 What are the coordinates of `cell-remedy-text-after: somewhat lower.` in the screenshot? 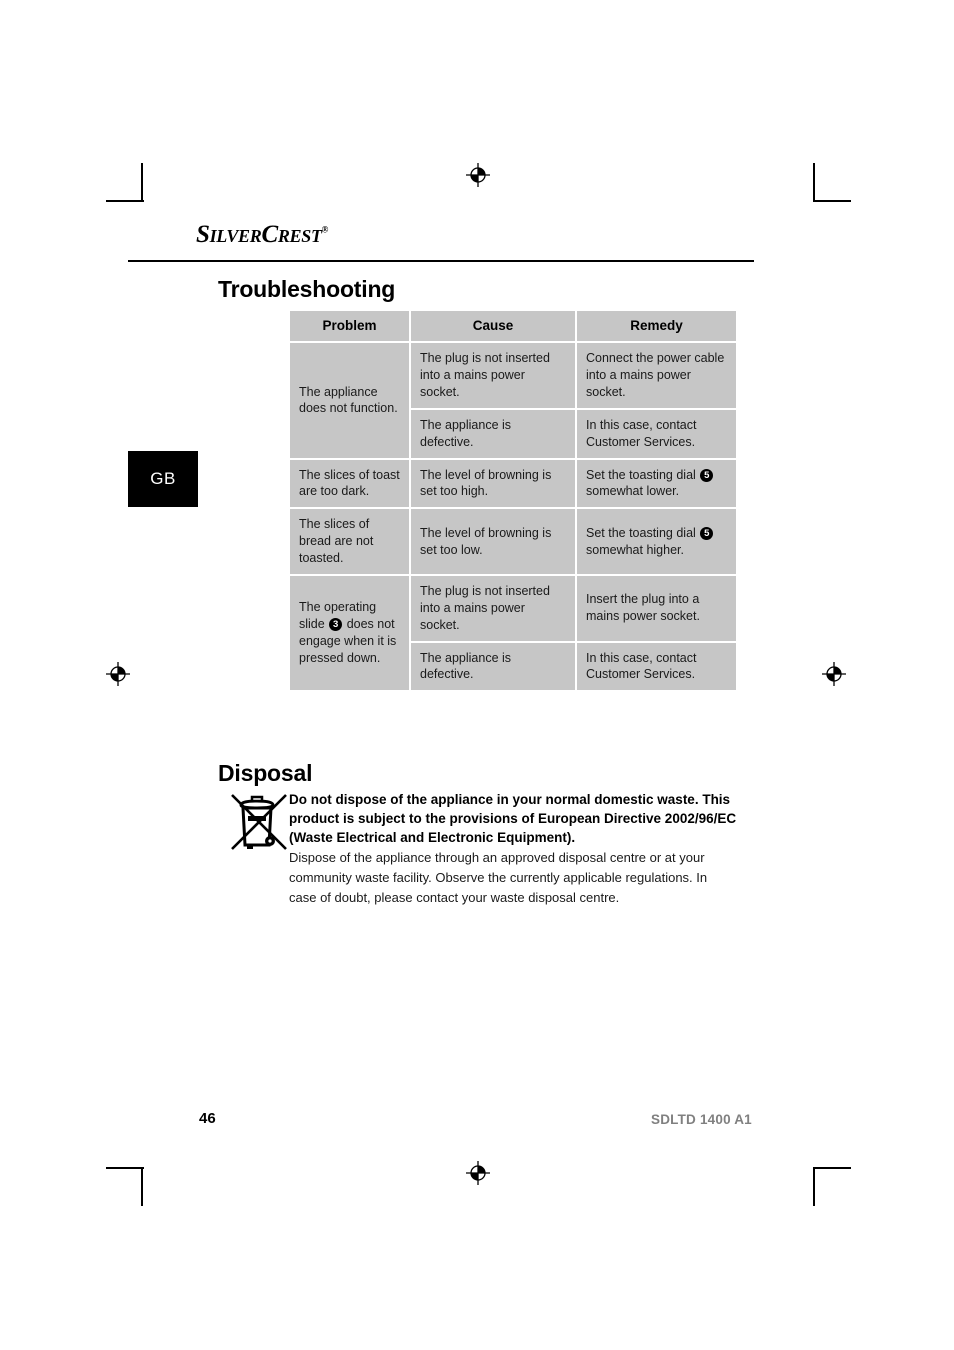 It's located at (633, 491).